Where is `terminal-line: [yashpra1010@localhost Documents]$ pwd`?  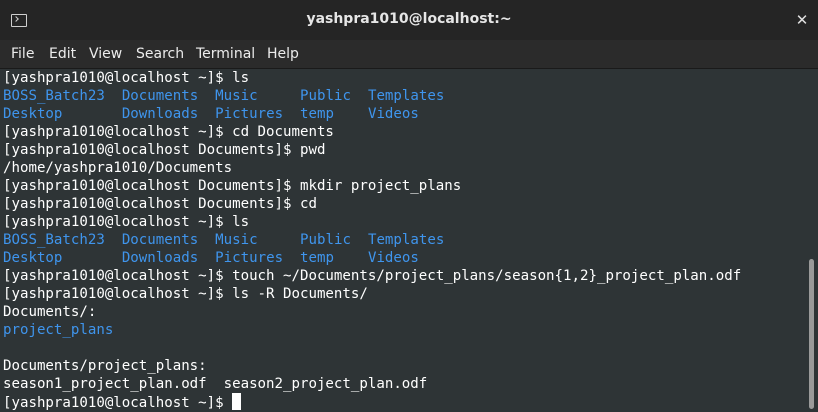
terminal-line: [yashpra1010@localhost Documents]$ pwd is located at coordinates (164, 150).